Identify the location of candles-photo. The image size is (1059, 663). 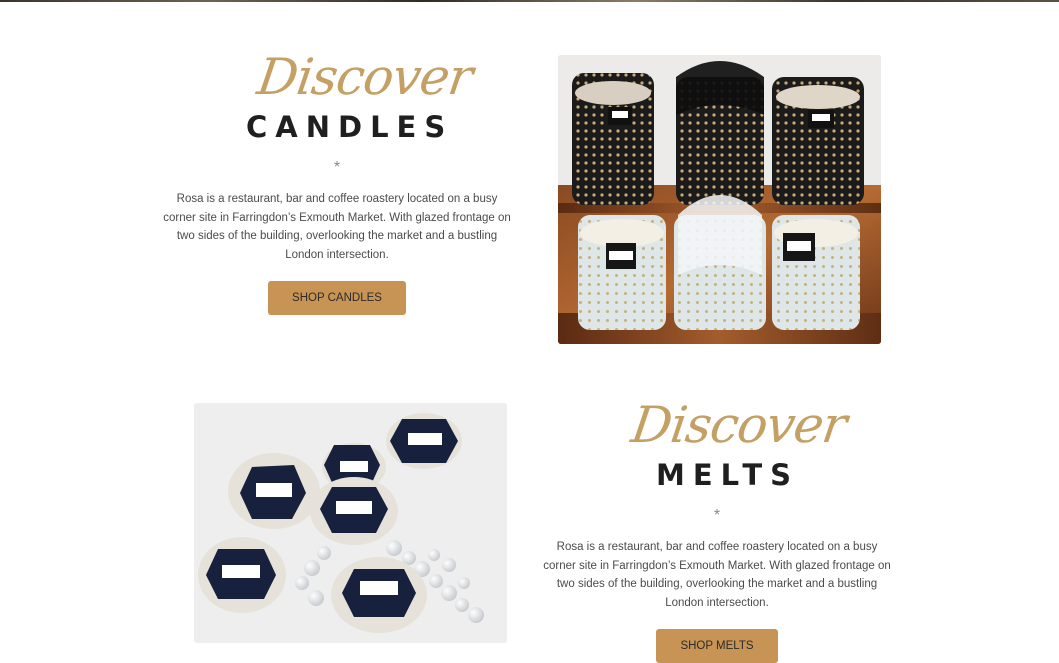
(719, 199).